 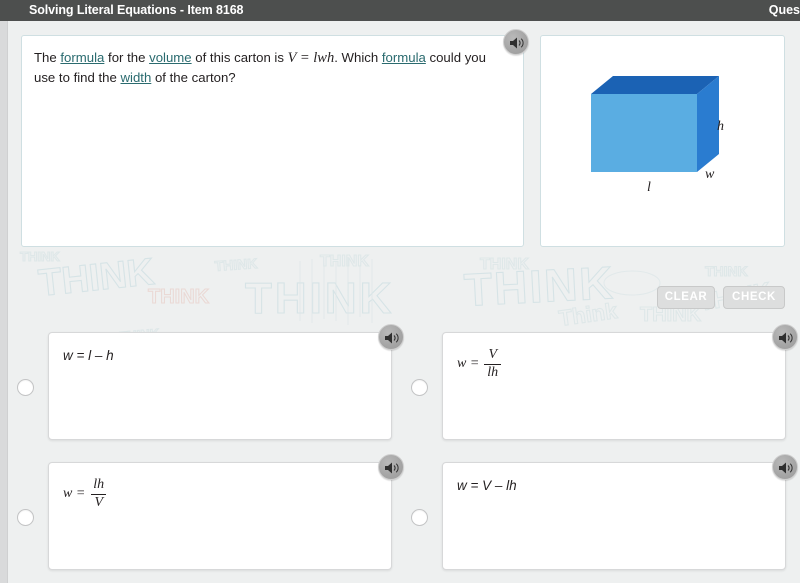 What do you see at coordinates (404, 57) in the screenshot?
I see `glossary-link-formula-2: formula` at bounding box center [404, 57].